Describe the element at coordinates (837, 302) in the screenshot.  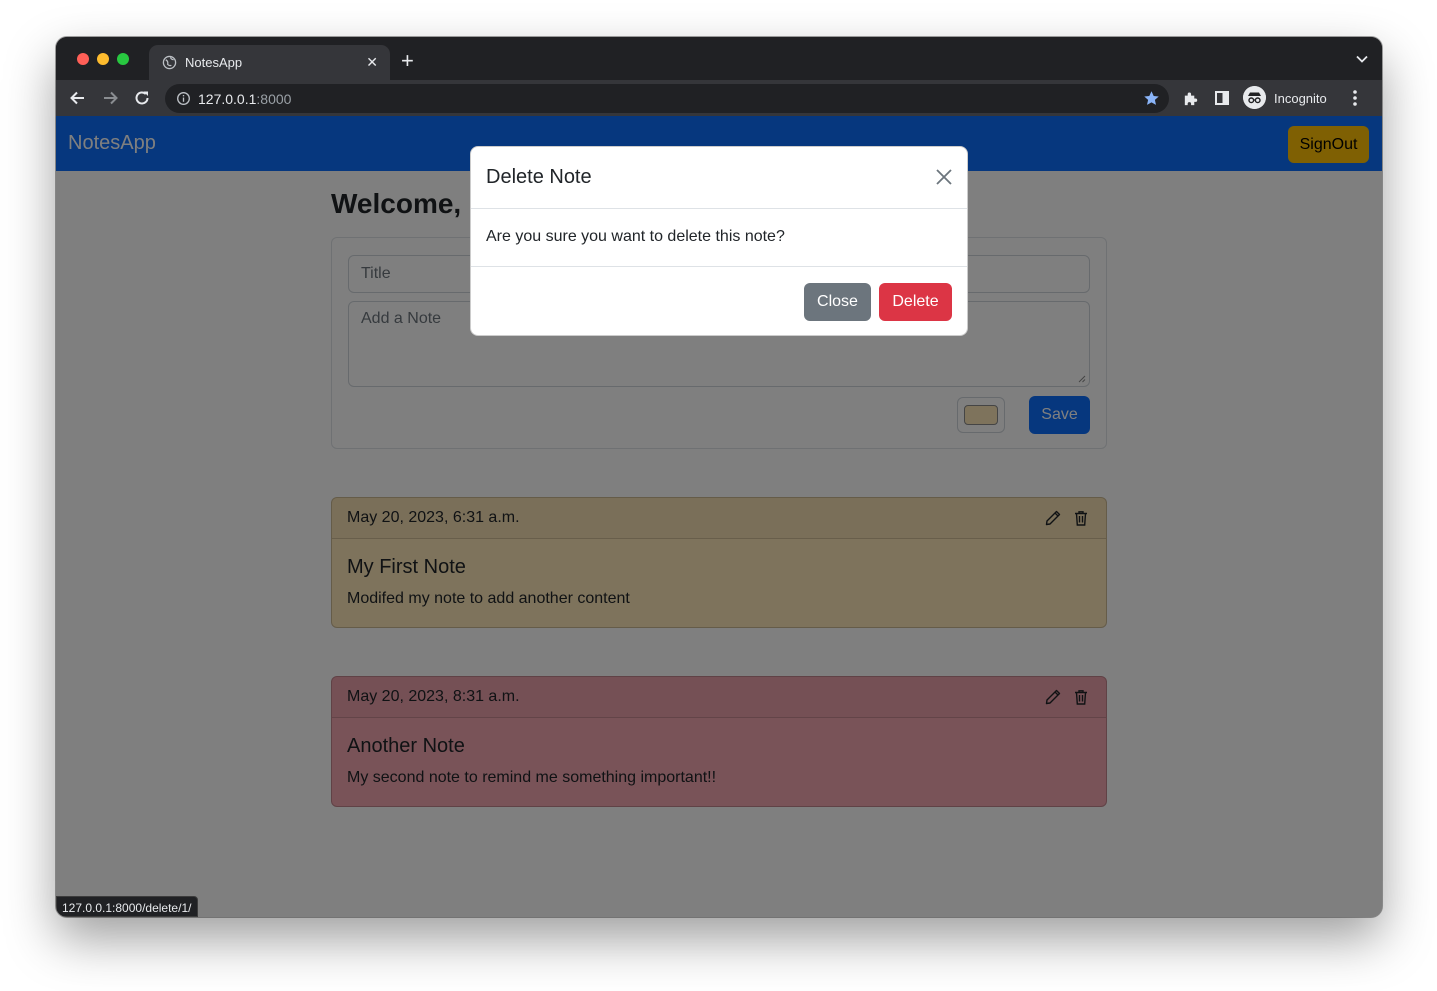
I see `close-button: Close` at that location.